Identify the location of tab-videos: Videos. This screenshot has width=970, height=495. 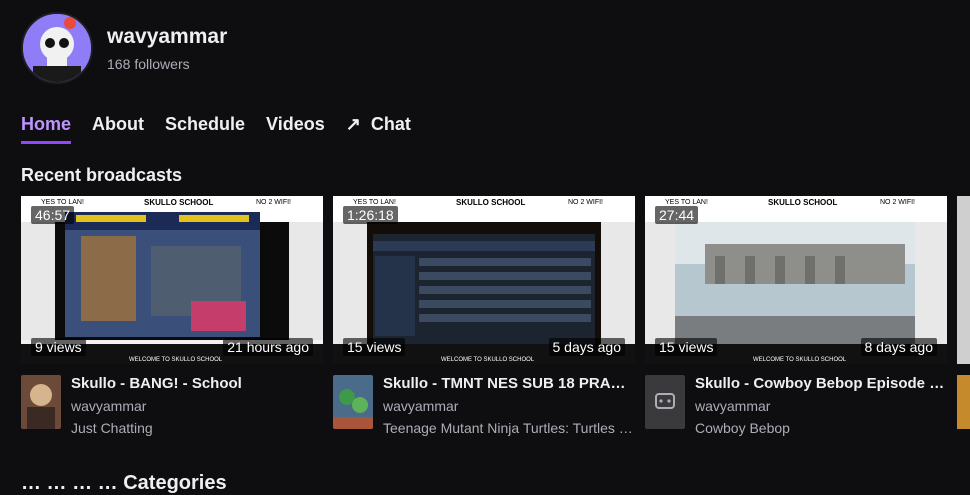
(295, 129).